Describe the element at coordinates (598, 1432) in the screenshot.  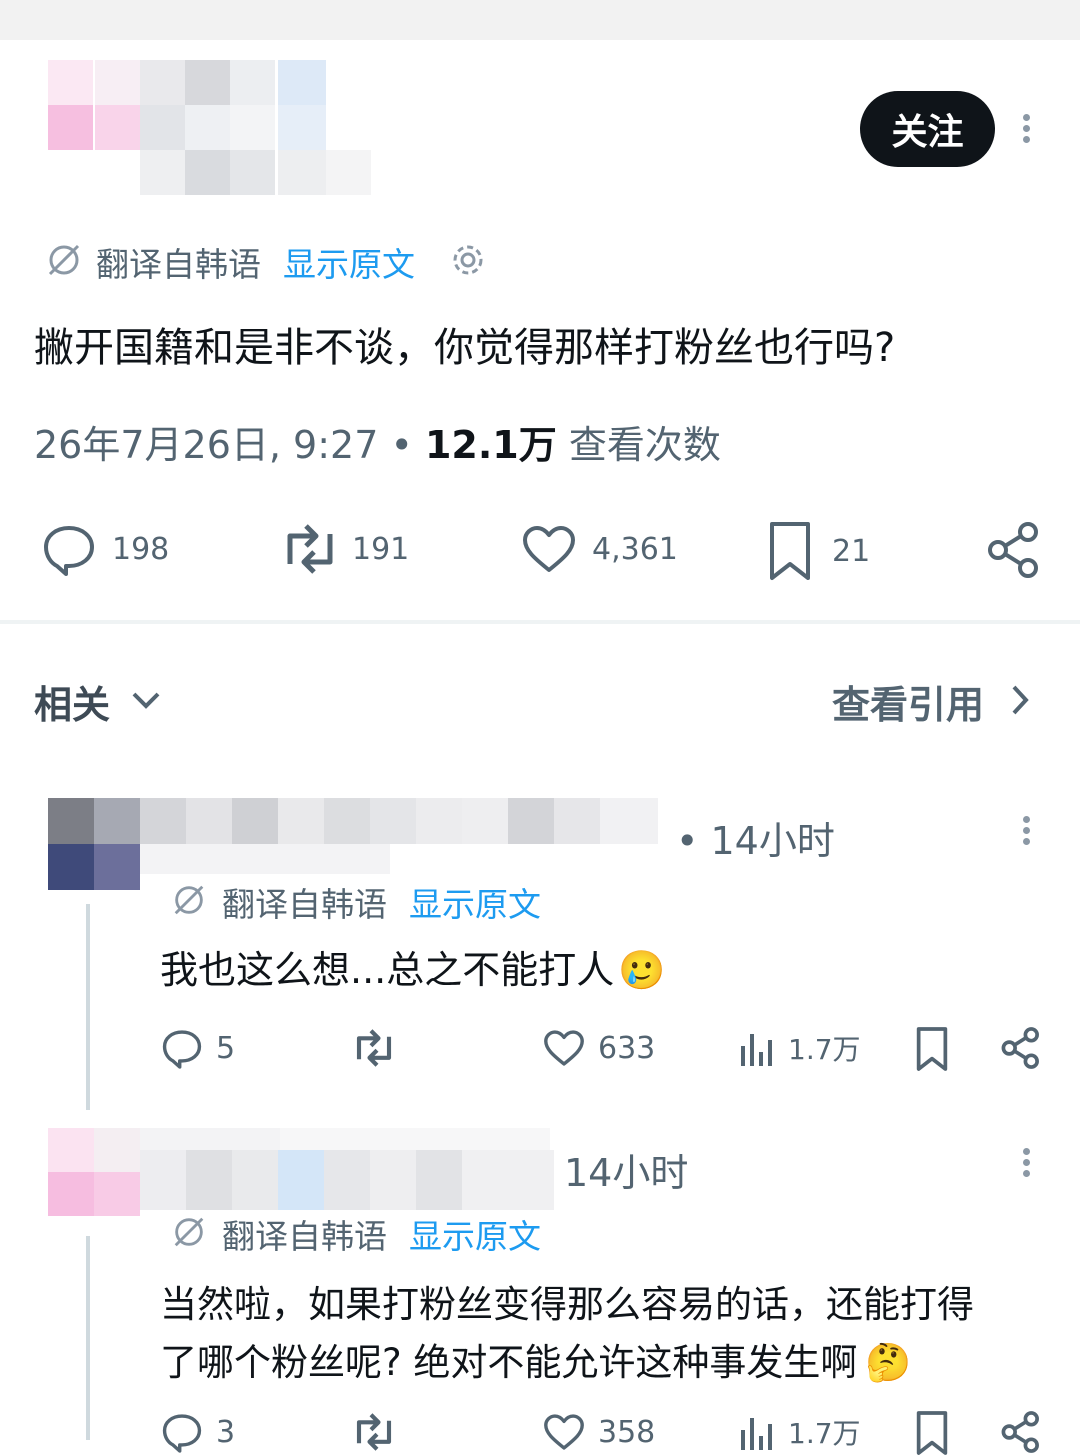
I see `reply-2-like-button: 358` at that location.